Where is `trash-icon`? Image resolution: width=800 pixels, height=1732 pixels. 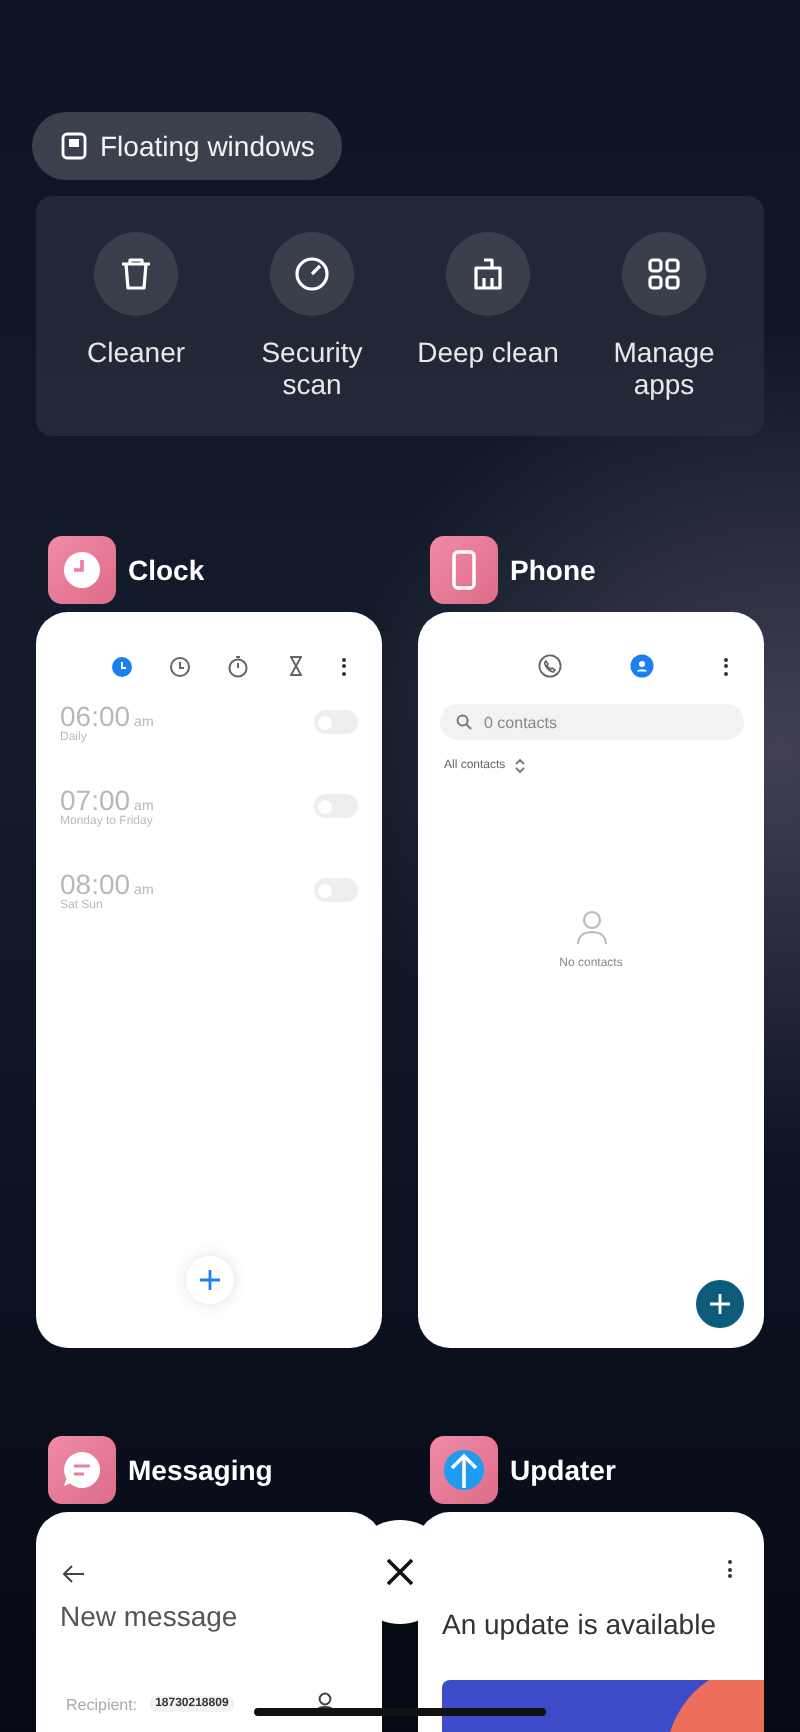
trash-icon is located at coordinates (136, 274).